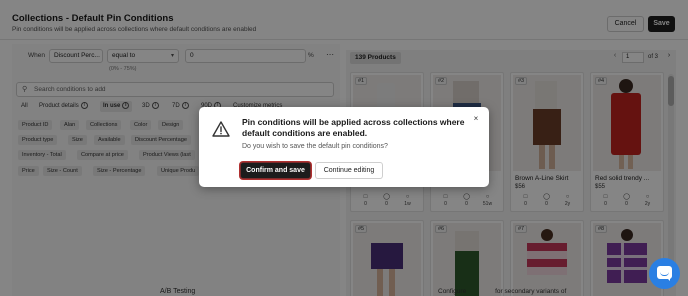 Image resolution: width=688 pixels, height=296 pixels. What do you see at coordinates (221, 129) in the screenshot?
I see `warning-icon` at bounding box center [221, 129].